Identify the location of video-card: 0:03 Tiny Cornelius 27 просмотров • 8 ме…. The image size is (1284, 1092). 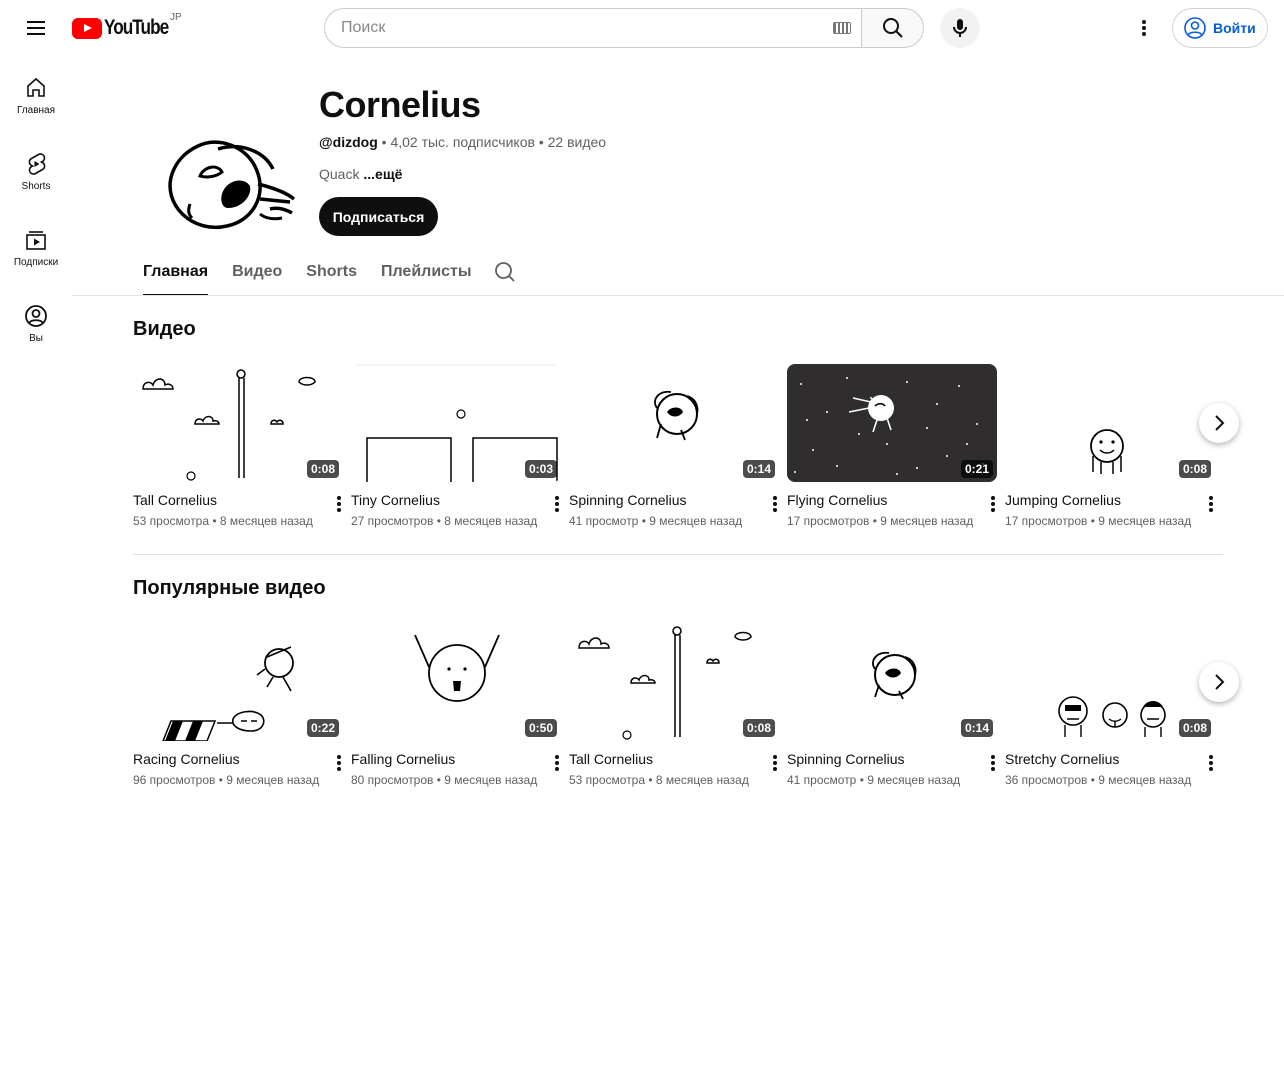
(456, 446).